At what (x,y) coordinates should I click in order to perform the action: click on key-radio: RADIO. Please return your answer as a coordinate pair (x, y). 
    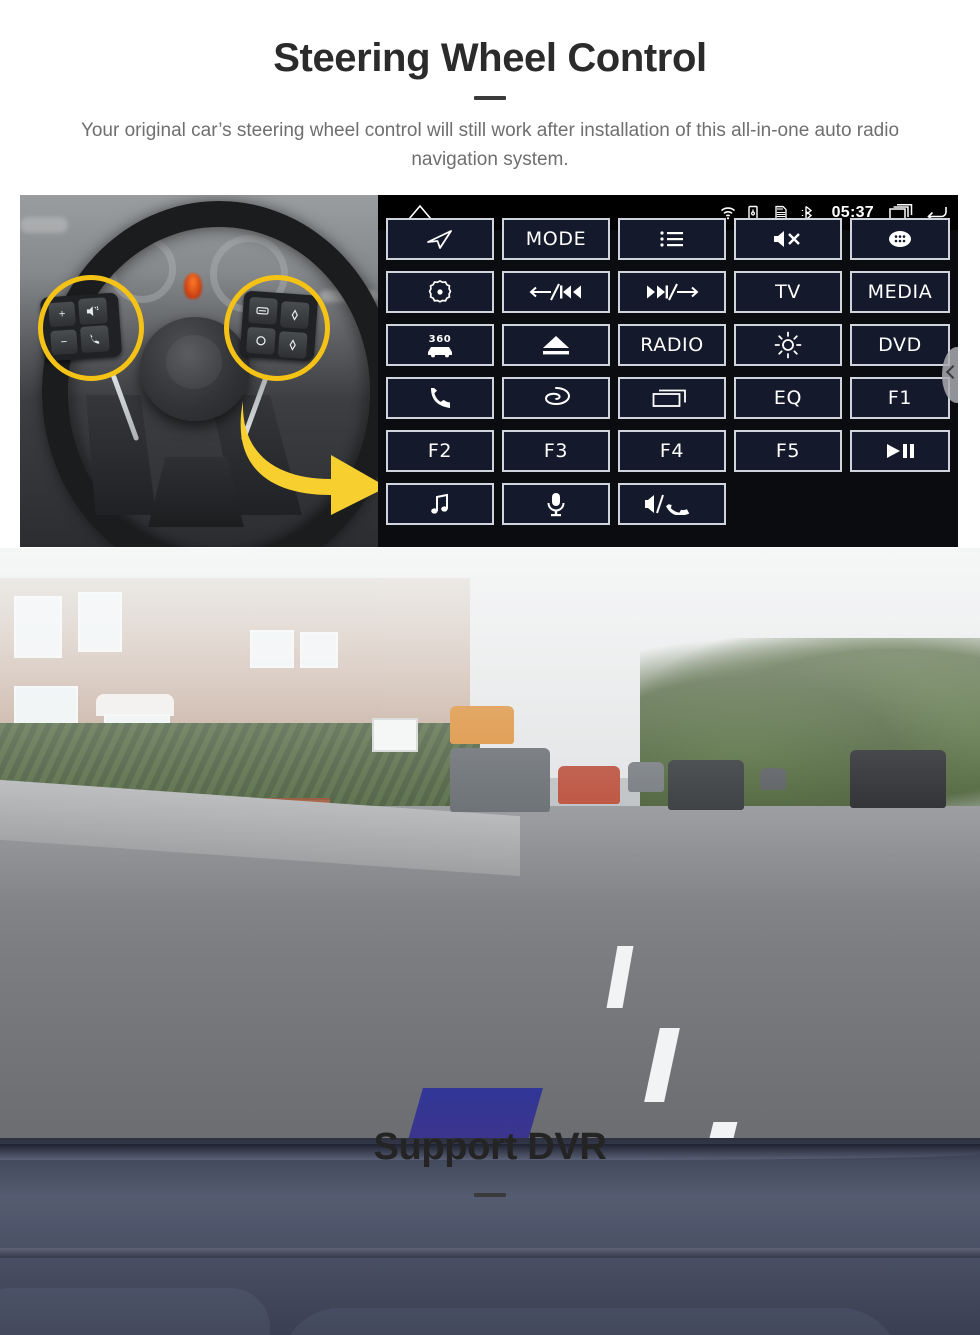
    Looking at the image, I should click on (672, 345).